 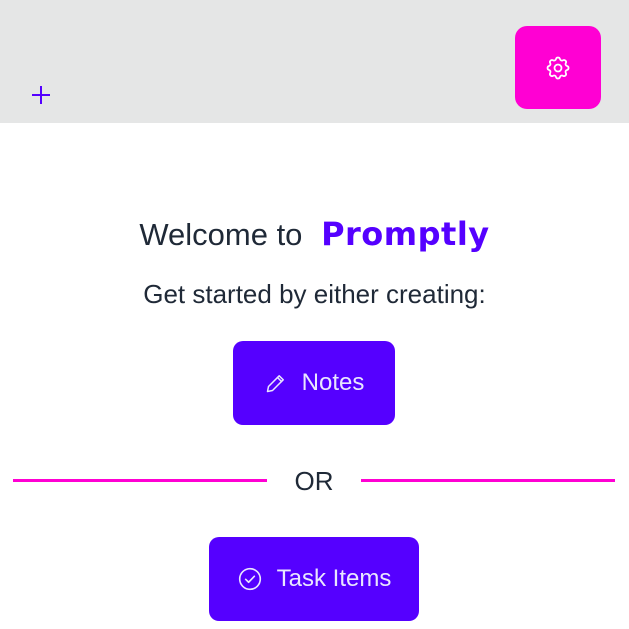 I want to click on notes-button: Notes, so click(x=314, y=383).